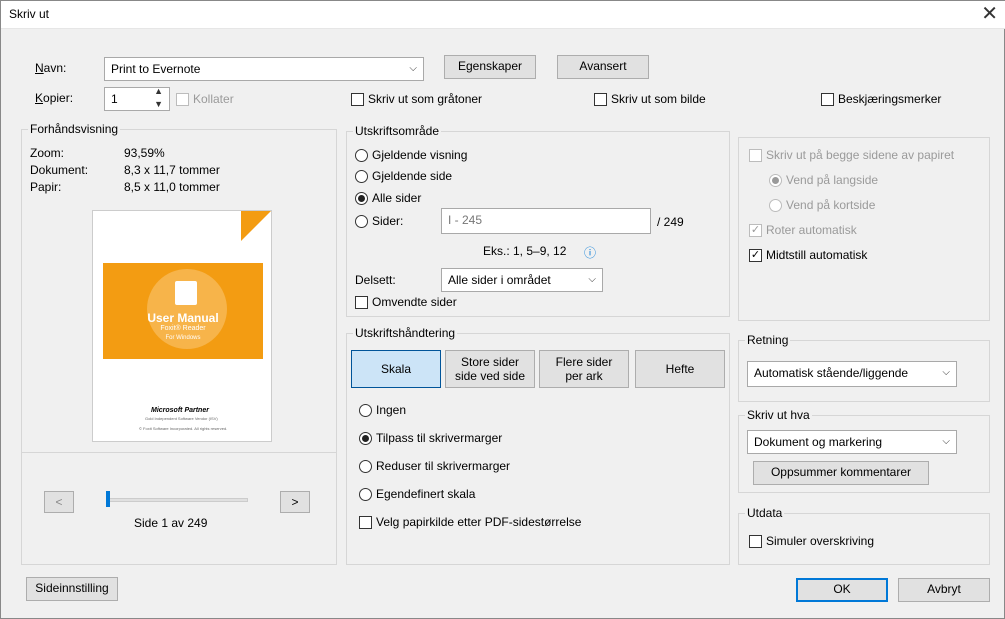 Image resolution: width=1005 pixels, height=619 pixels. What do you see at coordinates (590, 252) in the screenshot?
I see `info-icon: ⓘ` at bounding box center [590, 252].